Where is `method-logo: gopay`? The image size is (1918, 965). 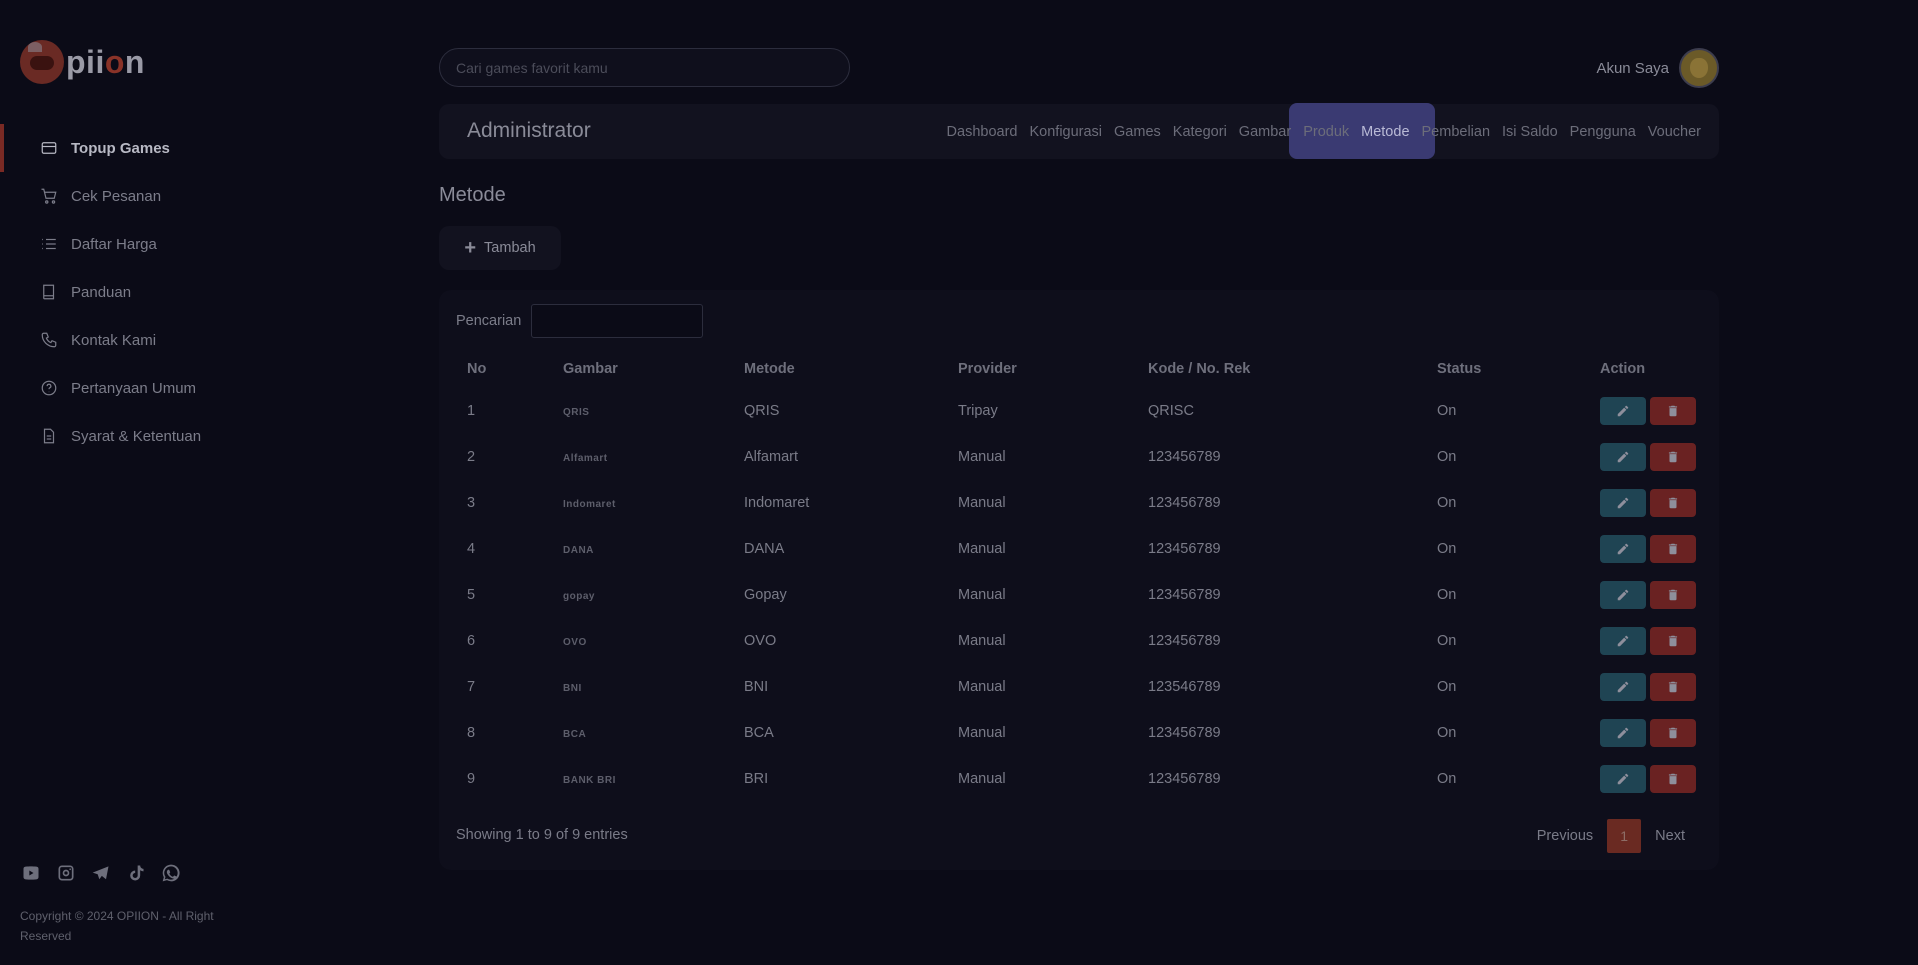 method-logo: gopay is located at coordinates (579, 596).